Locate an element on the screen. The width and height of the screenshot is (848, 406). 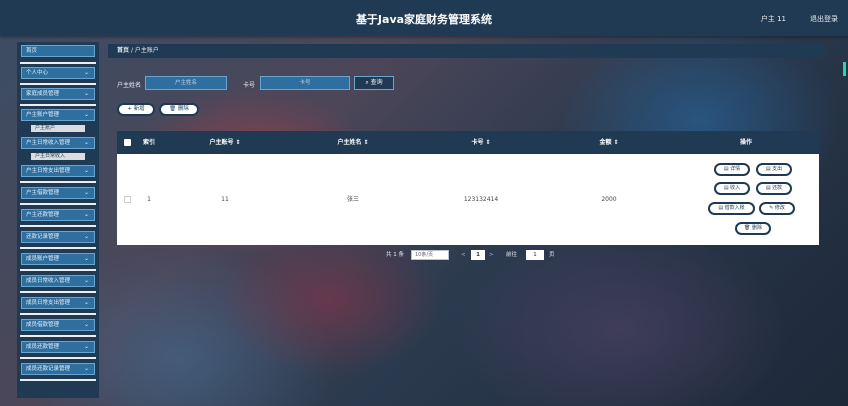
expense-button: ▤ 支出 is located at coordinates (774, 169).